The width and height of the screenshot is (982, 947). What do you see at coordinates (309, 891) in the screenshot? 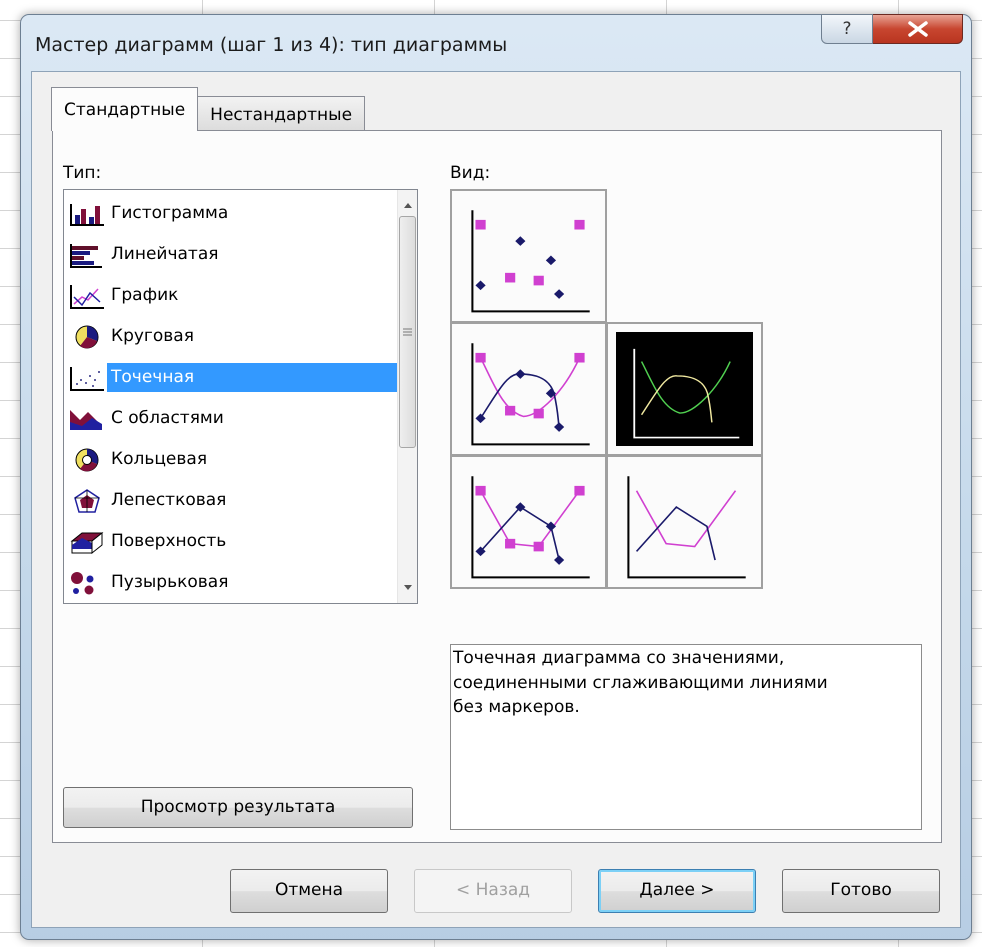
I see `dialog-button: Отмена` at bounding box center [309, 891].